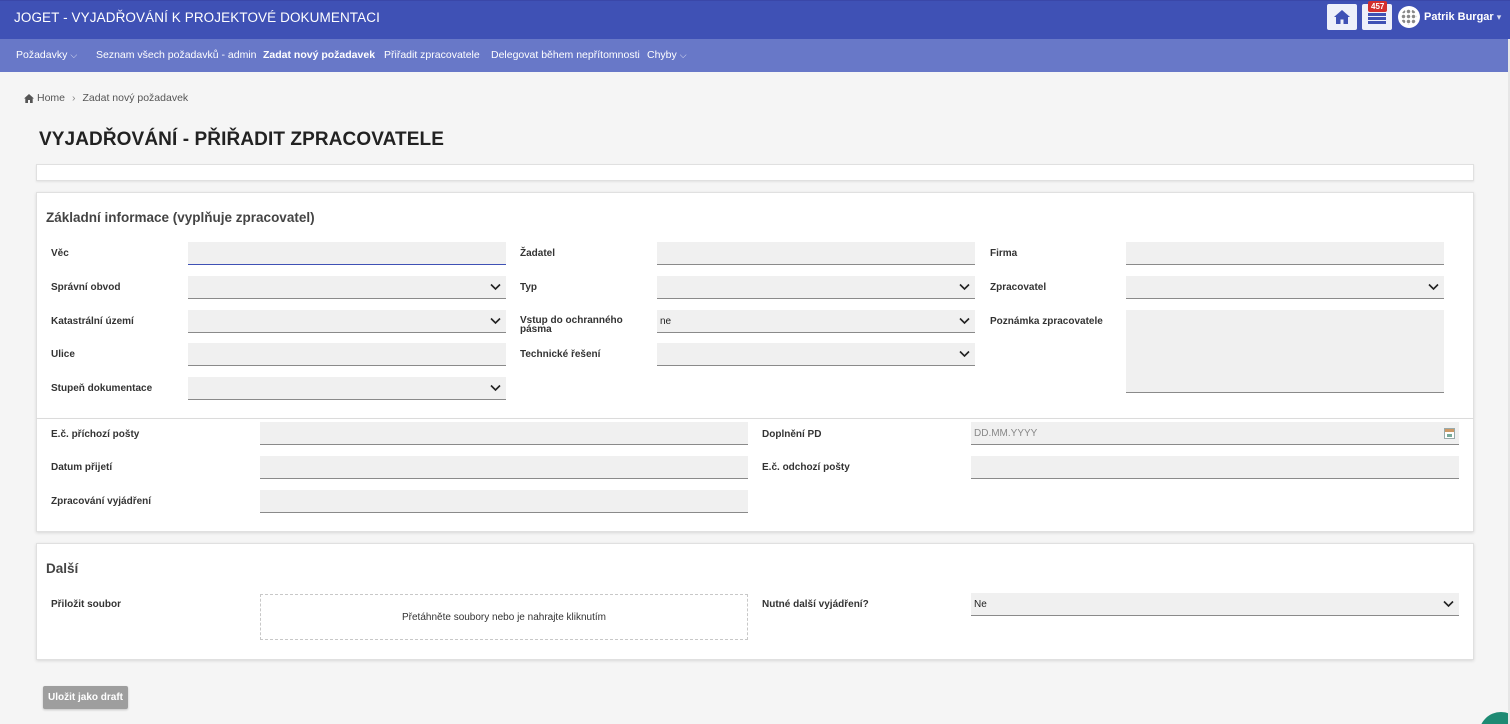  Describe the element at coordinates (1046, 321) in the screenshot. I see `label-poznamka: Poznámka zpracovatele` at that location.